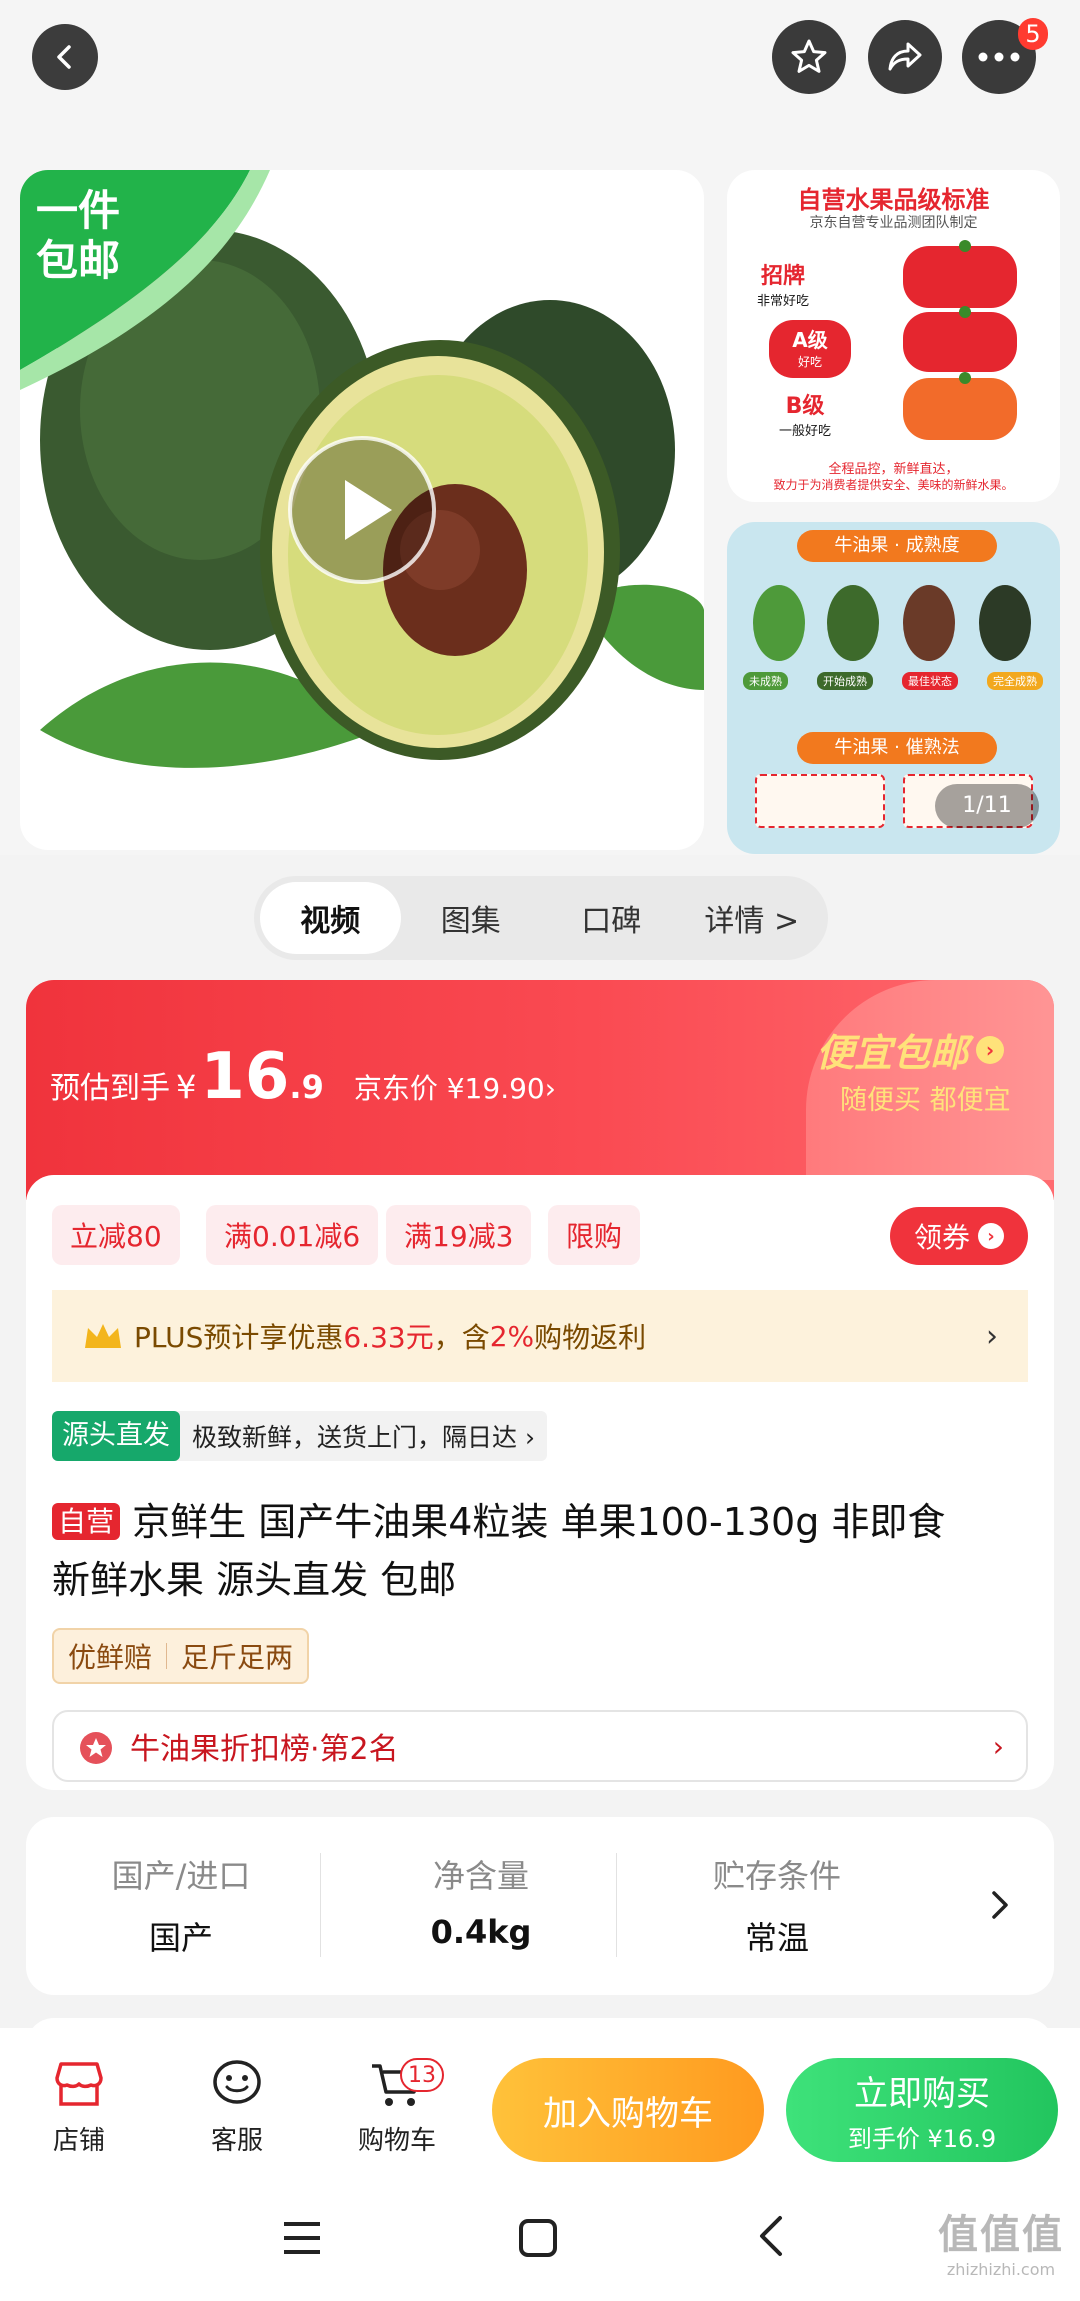 The width and height of the screenshot is (1080, 2301). I want to click on spec-origin: 国产/进口 国产, so click(181, 1907).